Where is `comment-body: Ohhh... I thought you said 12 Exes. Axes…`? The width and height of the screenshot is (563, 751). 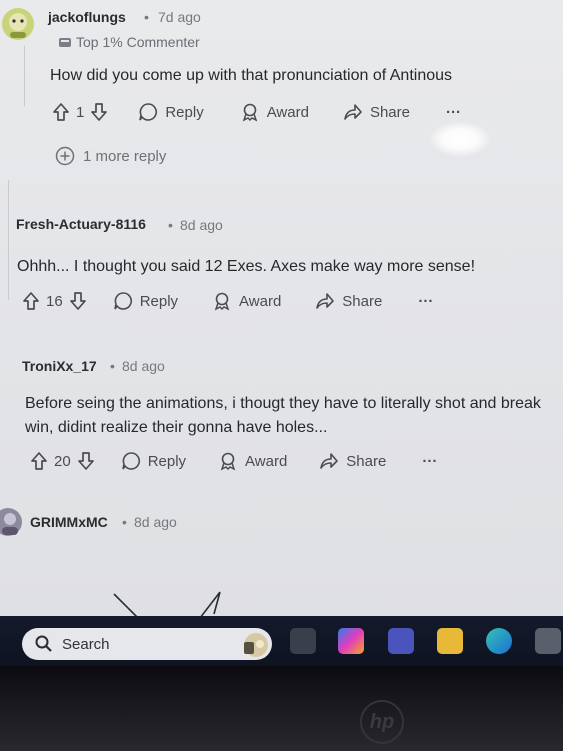 comment-body: Ohhh... I thought you said 12 Exes. Axes… is located at coordinates (246, 266).